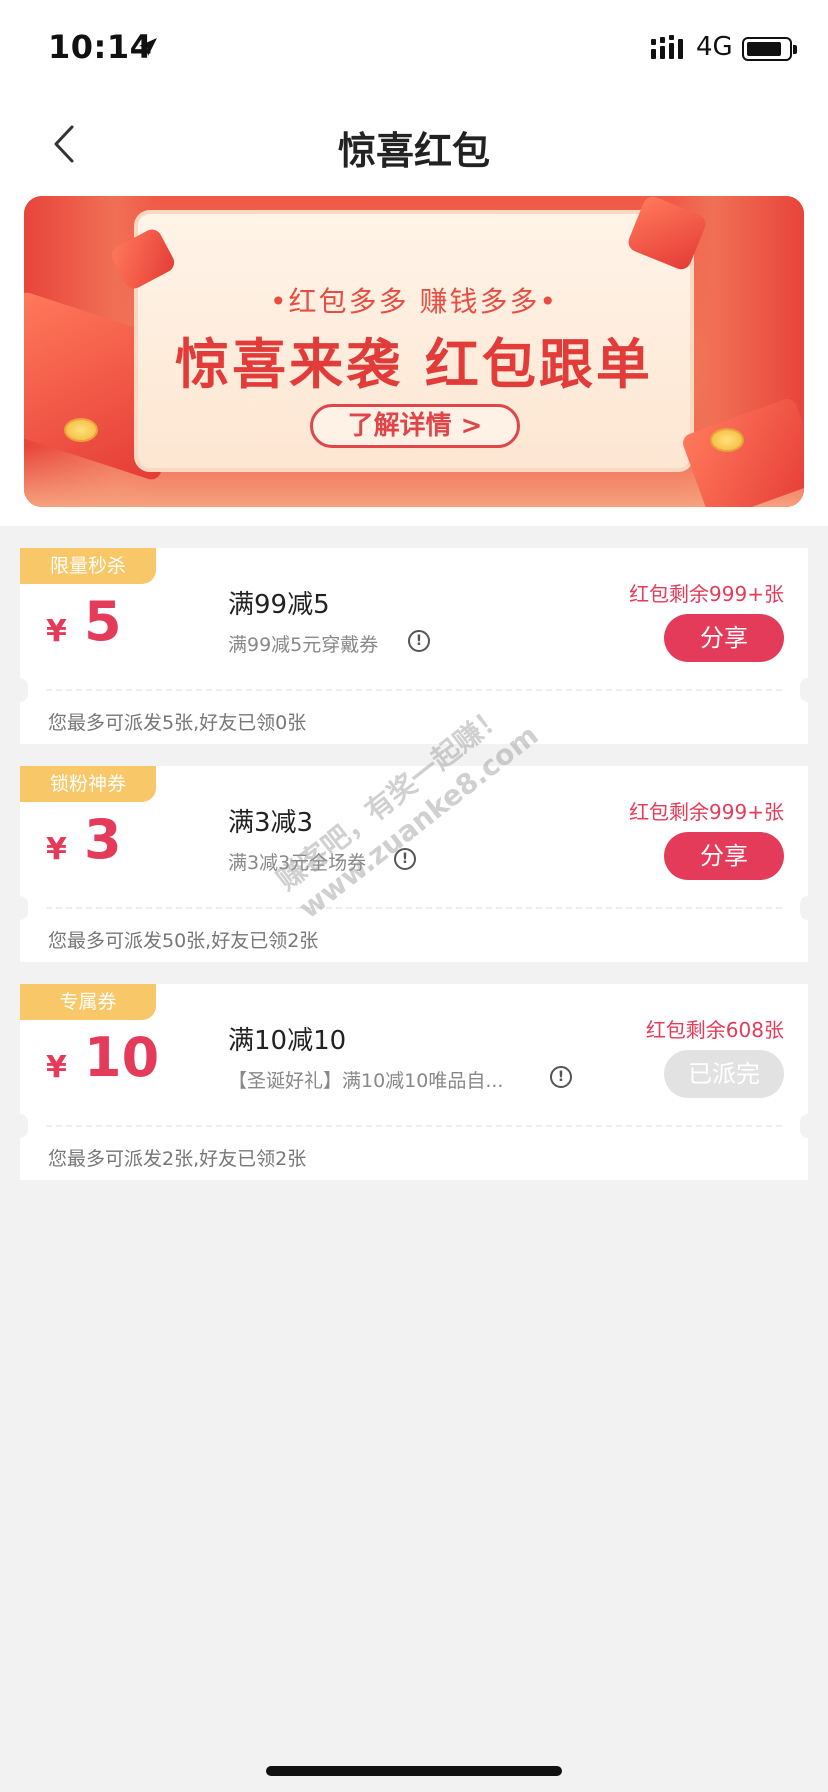 The width and height of the screenshot is (828, 1792). Describe the element at coordinates (103, 839) in the screenshot. I see `coupon-amount: 3` at that location.